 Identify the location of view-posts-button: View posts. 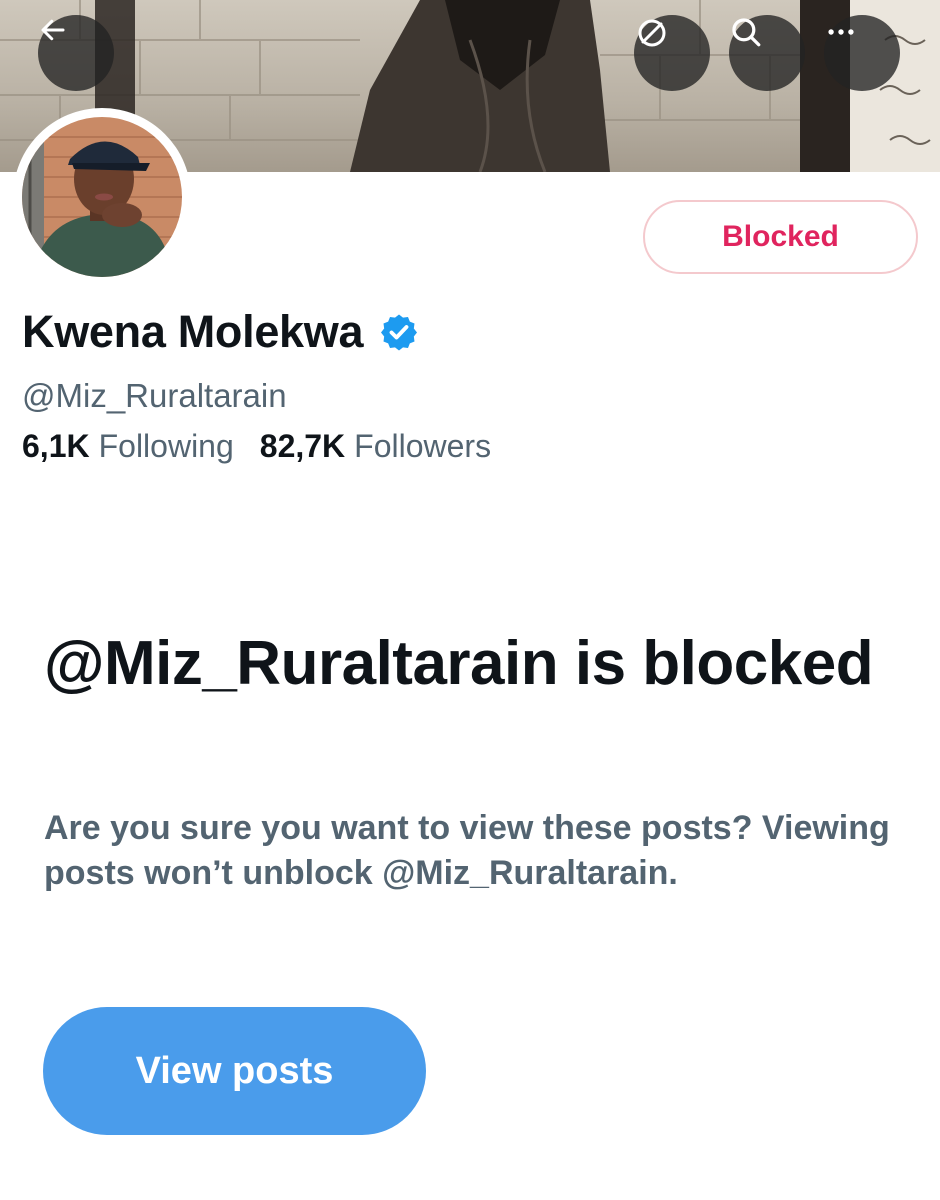
(234, 1071).